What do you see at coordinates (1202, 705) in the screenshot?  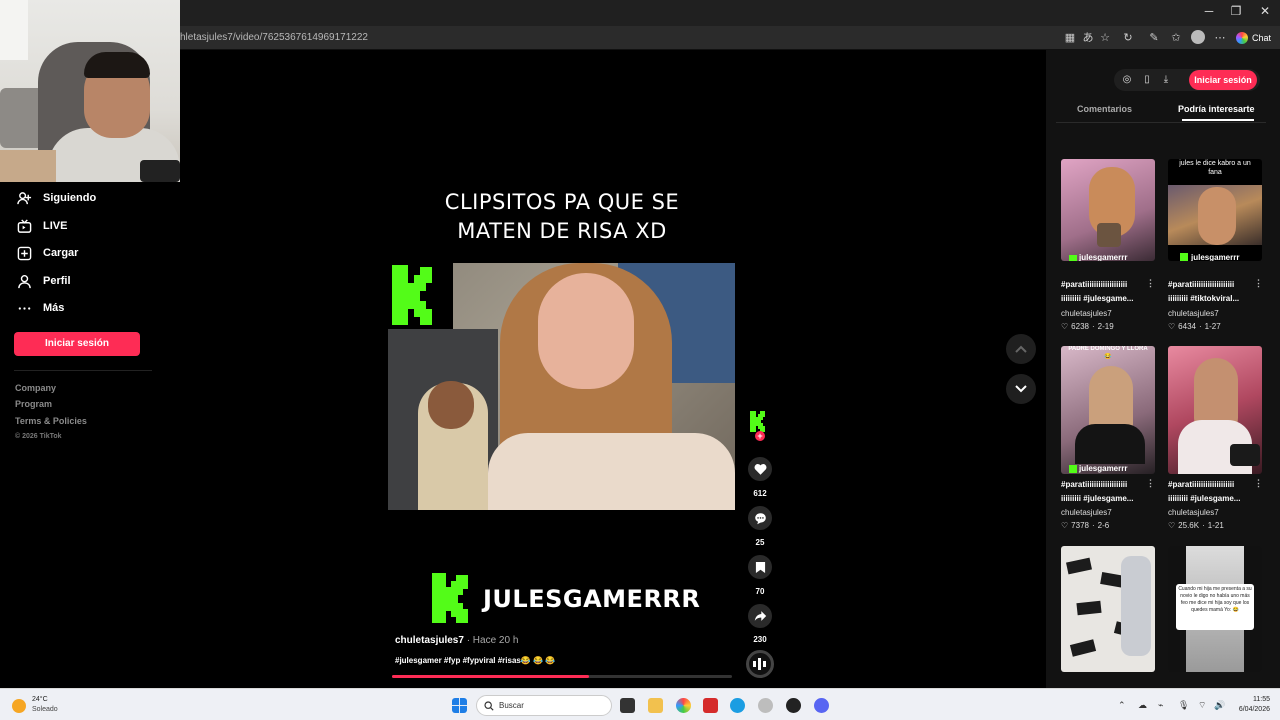 I see `wifi-icon: ⌔` at bounding box center [1202, 705].